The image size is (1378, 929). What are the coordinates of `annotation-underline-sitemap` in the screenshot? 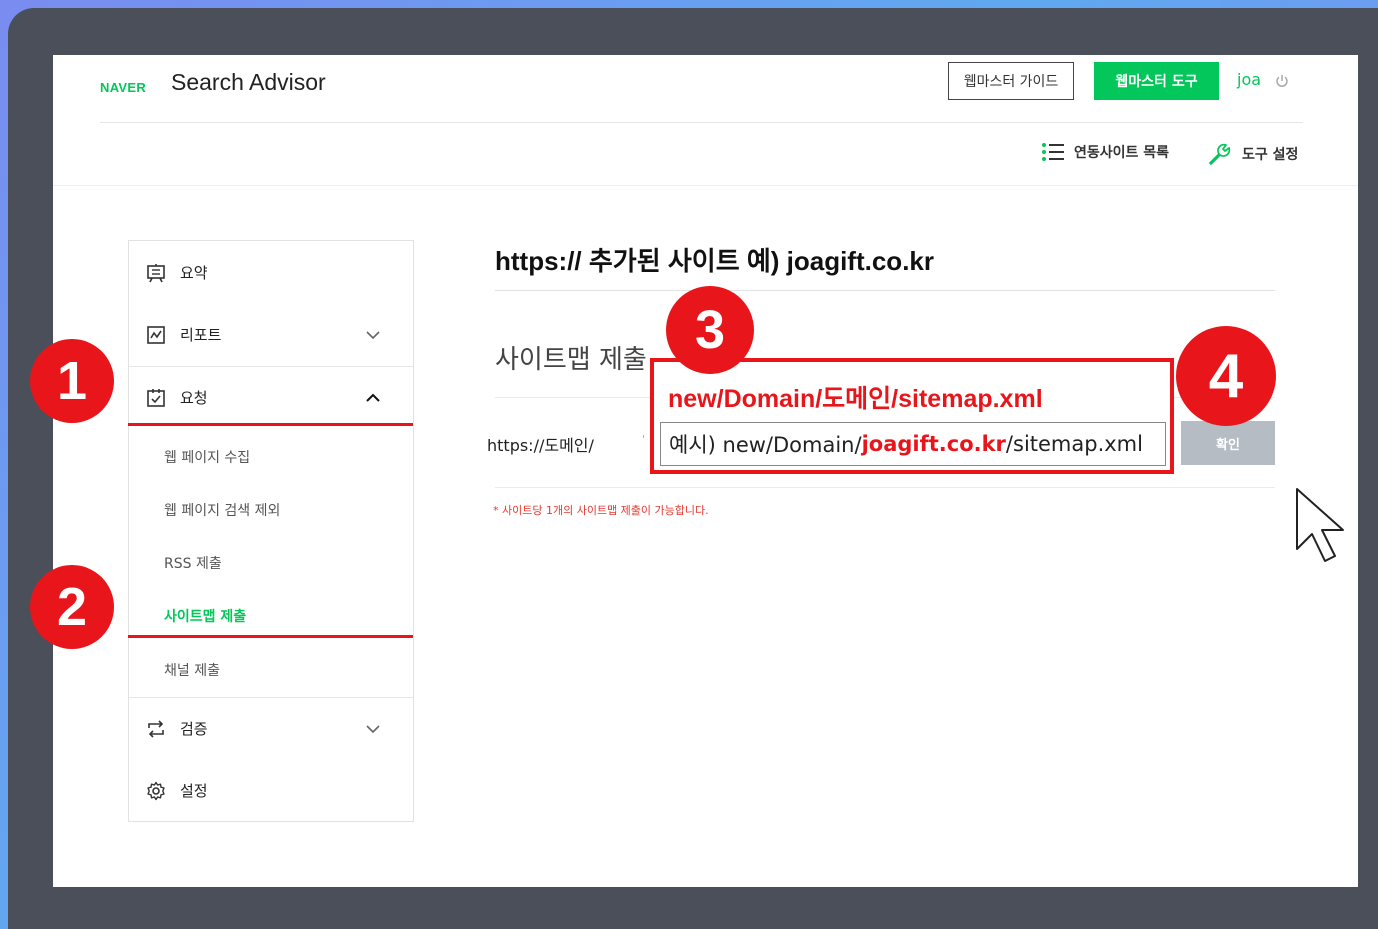 It's located at (270, 636).